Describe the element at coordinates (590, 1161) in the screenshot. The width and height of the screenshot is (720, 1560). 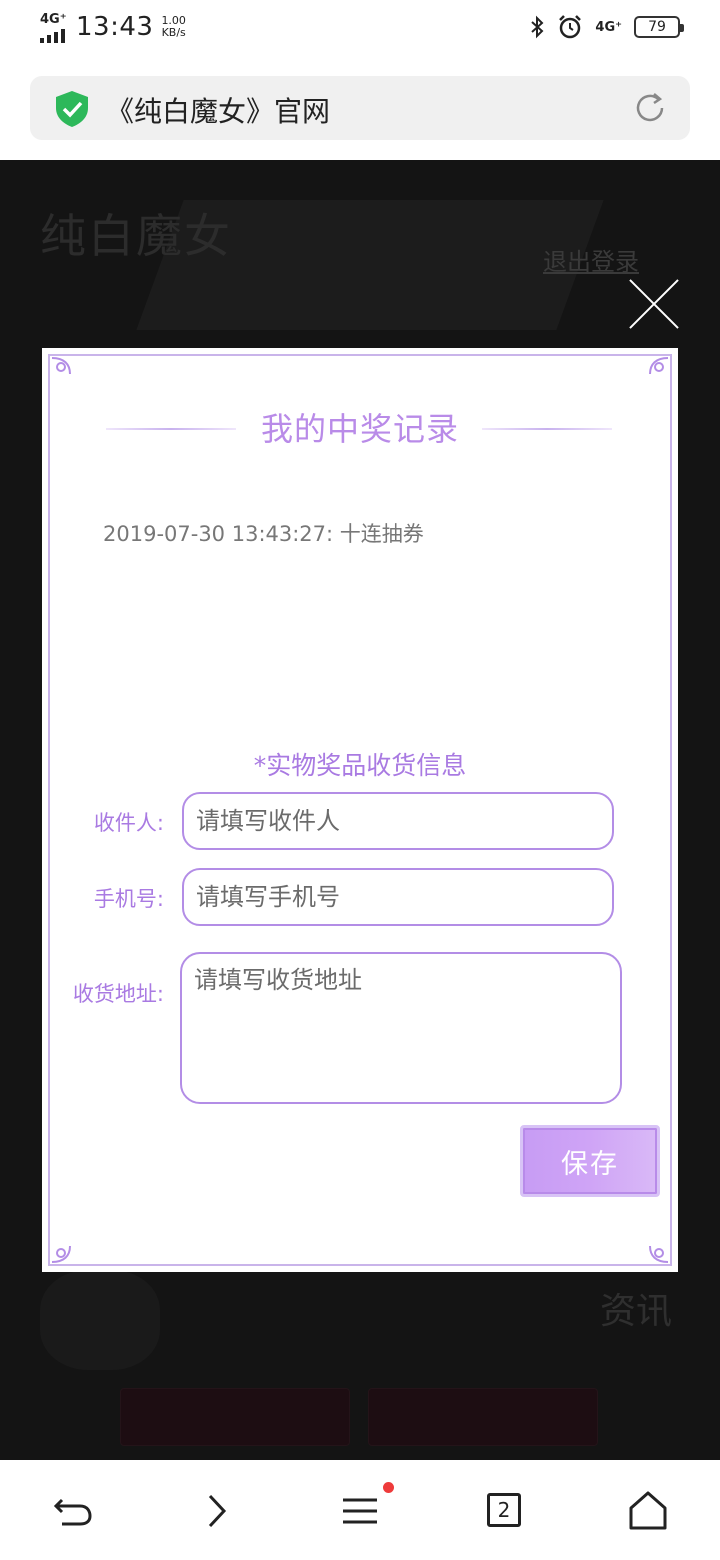
I see `save-button: 保存` at that location.